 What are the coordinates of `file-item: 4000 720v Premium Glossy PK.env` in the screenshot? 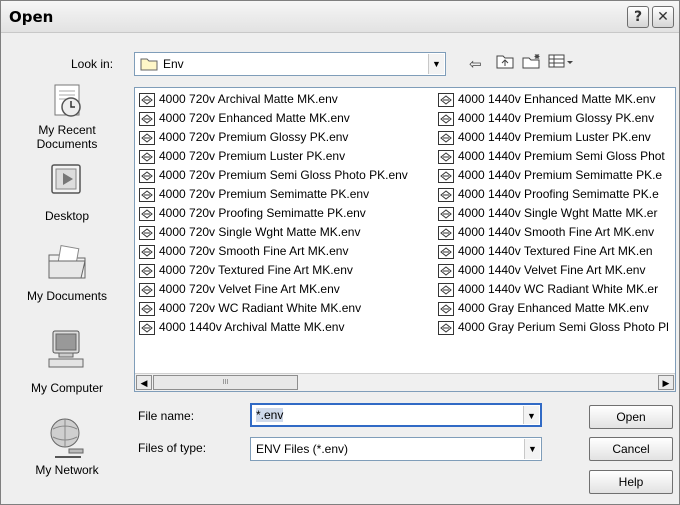 It's located at (273, 137).